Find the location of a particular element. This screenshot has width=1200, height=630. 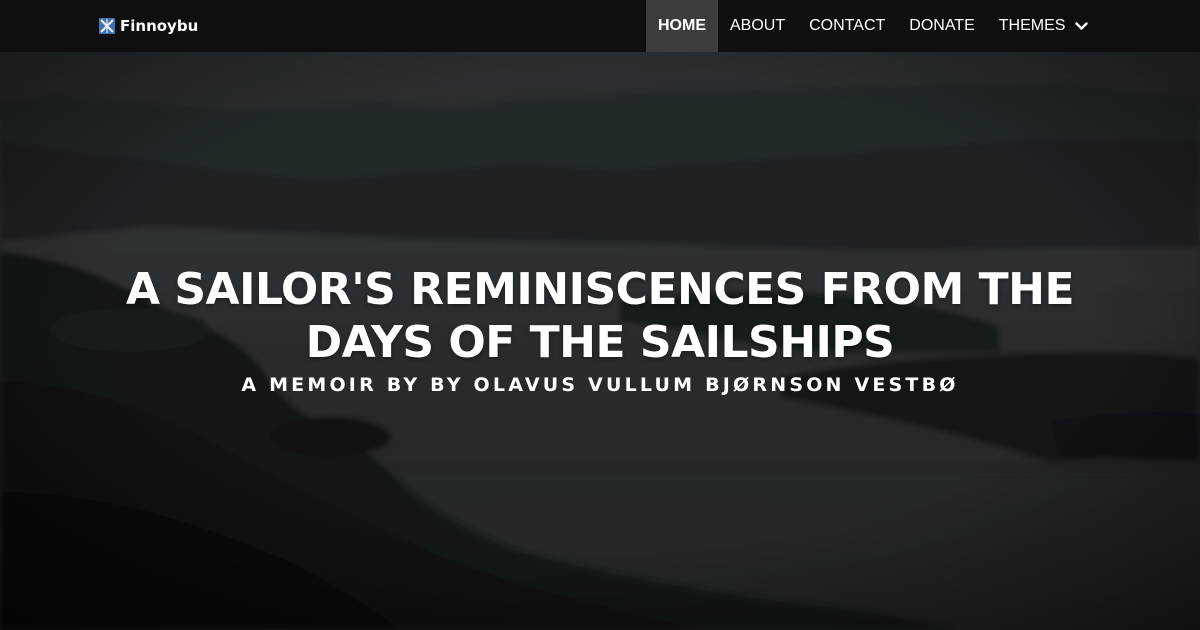

nav-item-contact: CONTACT is located at coordinates (847, 26).